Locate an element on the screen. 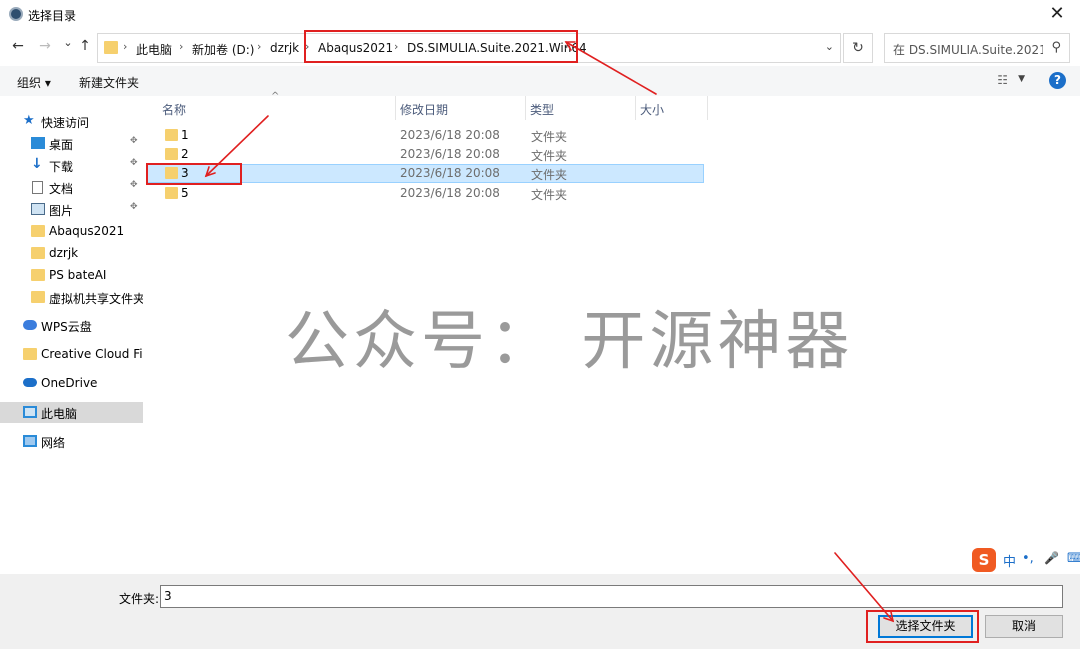  sidebar-item-label: 桌面 is located at coordinates (61, 145).